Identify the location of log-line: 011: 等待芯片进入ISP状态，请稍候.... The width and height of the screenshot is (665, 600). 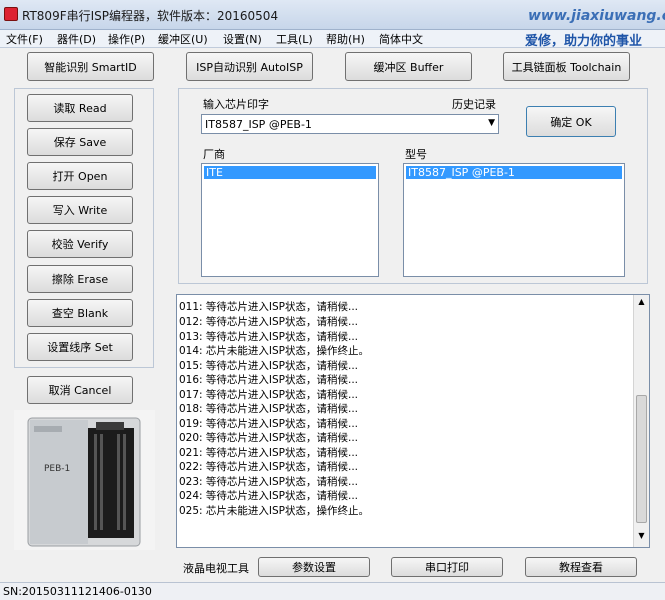
(269, 307).